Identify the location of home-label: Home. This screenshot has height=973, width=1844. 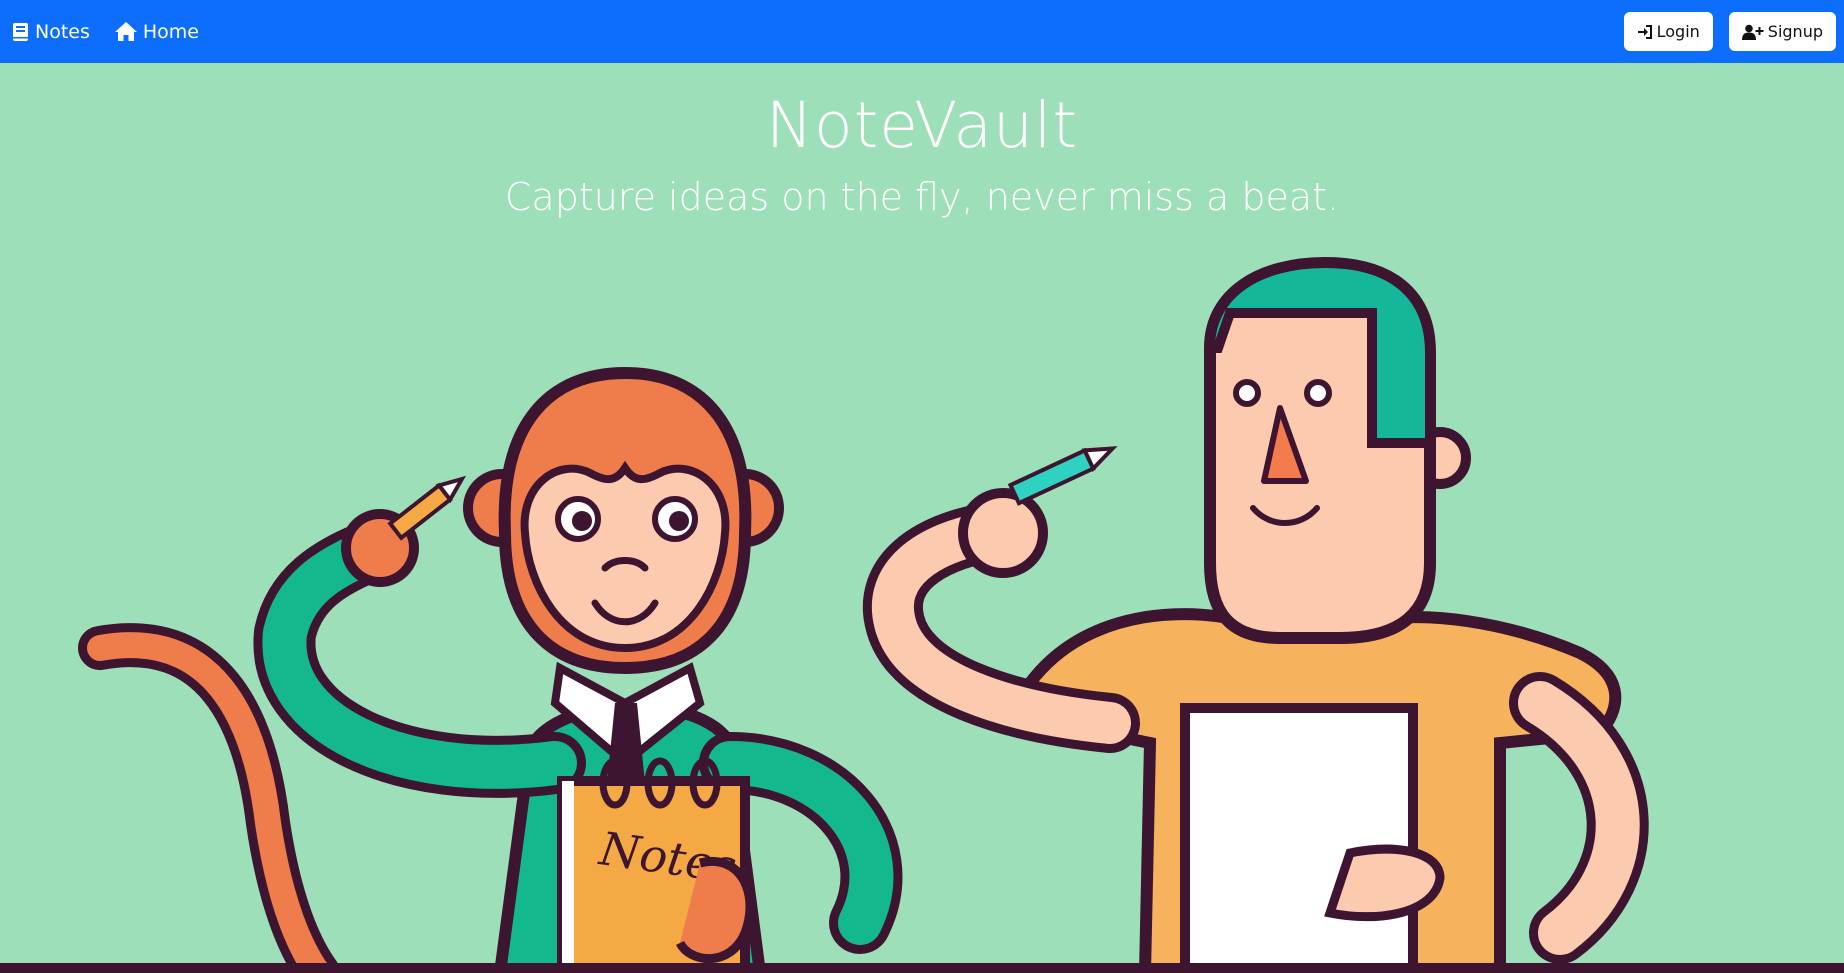
(170, 31).